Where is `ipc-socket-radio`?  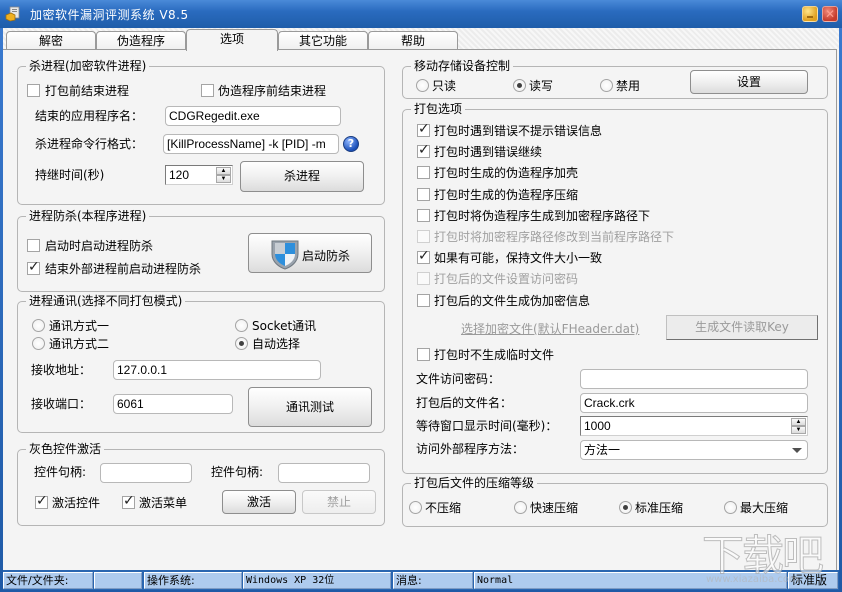
ipc-socket-radio is located at coordinates (241, 325).